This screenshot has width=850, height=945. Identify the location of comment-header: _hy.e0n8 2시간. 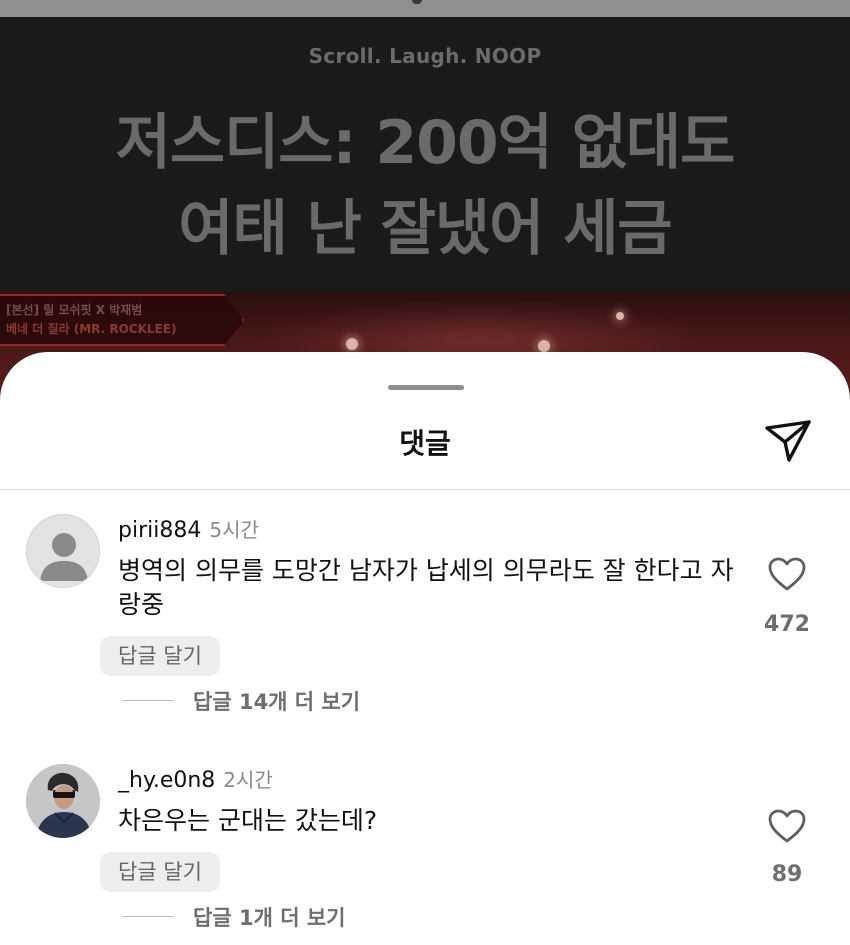
(195, 778).